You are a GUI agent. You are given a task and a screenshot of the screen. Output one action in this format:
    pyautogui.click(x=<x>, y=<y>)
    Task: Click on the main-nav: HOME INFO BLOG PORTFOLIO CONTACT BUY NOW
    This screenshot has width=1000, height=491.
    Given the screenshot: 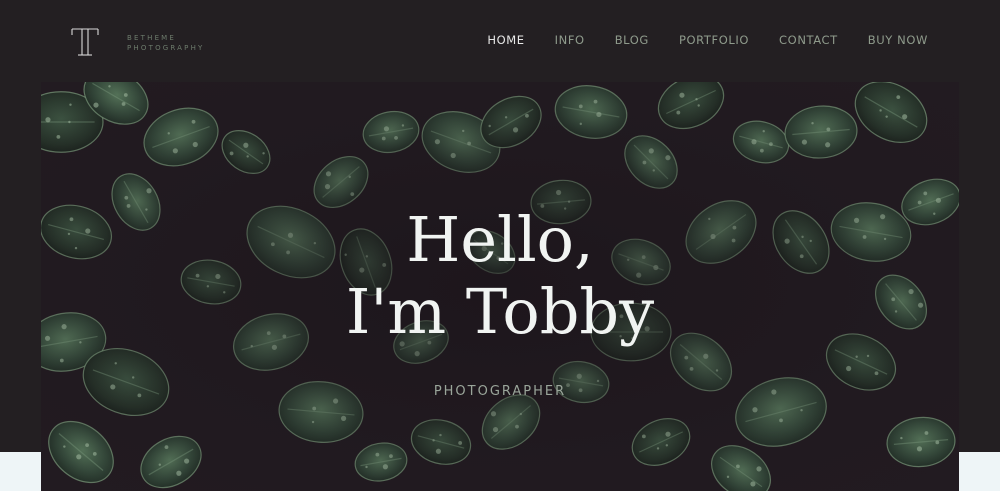 What is the action you would take?
    pyautogui.click(x=707, y=40)
    